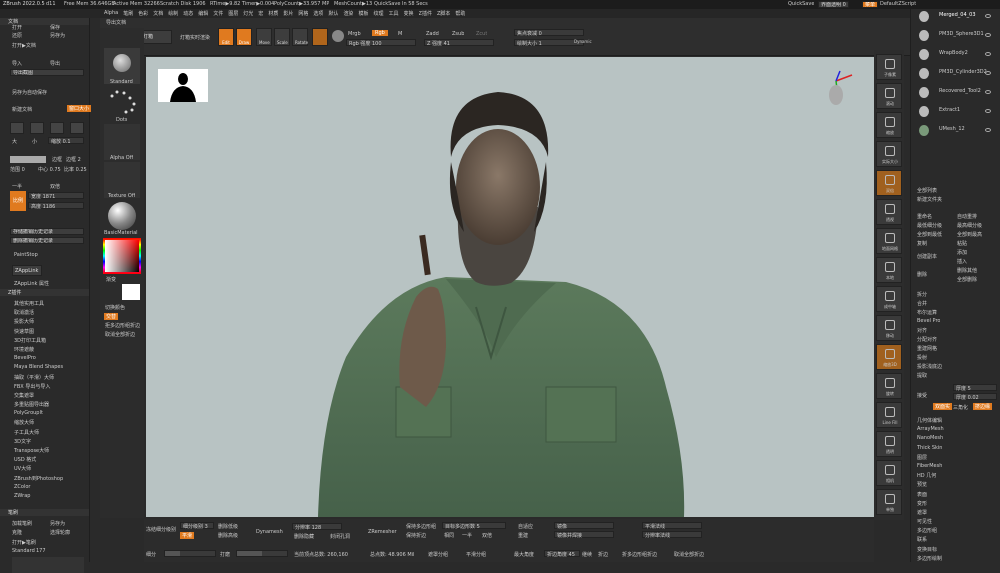  Describe the element at coordinates (47, 240) in the screenshot. I see `delete-history-button: 删除撤销历史记录` at that location.